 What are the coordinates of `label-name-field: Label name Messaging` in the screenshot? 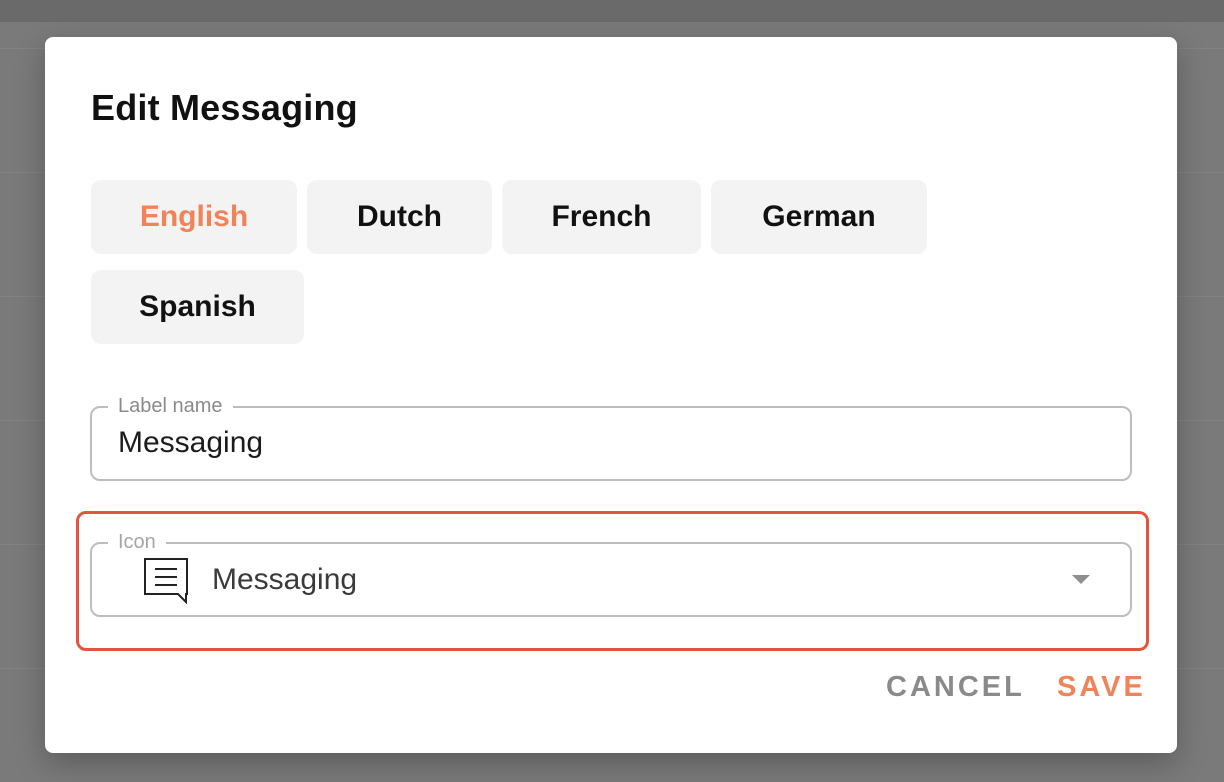 It's located at (611, 437).